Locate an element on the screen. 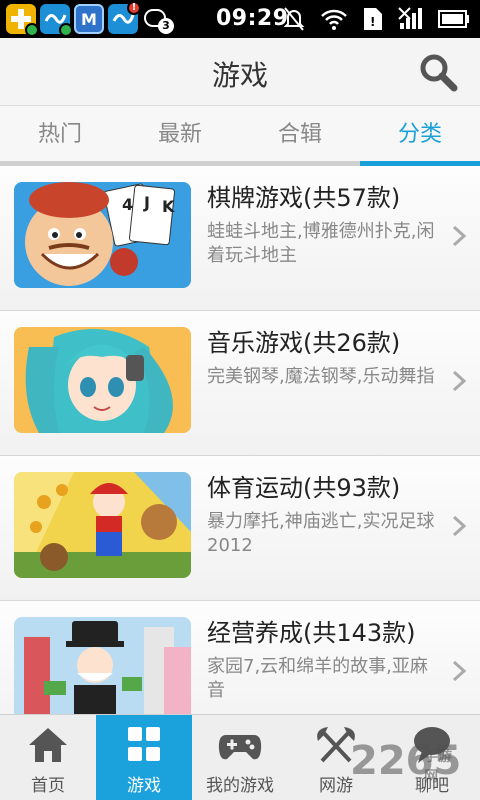 This screenshot has width=480, height=800. status-bar: M ! 3 09:29 ! is located at coordinates (240, 19).